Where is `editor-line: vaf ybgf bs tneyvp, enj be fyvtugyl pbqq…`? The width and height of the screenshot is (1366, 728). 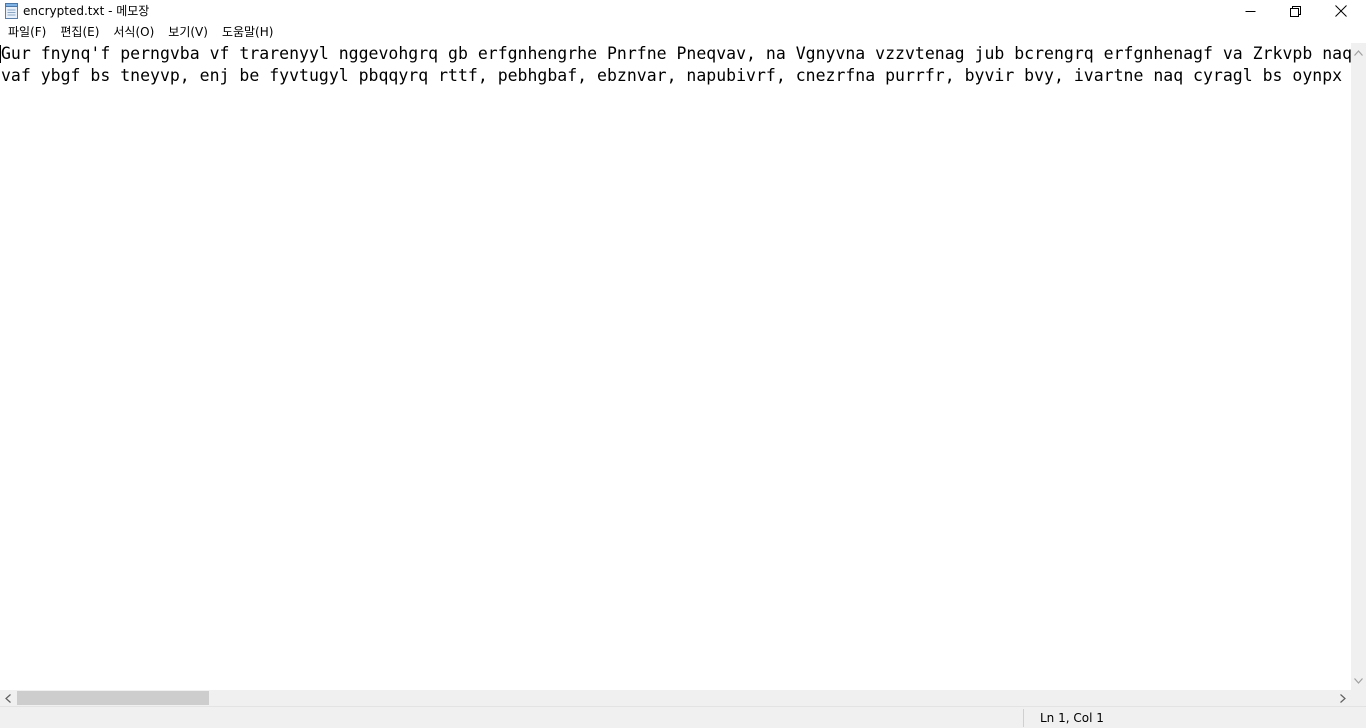 editor-line: vaf ybgf bs tneyvp, enj be fyvtugyl pbqq… is located at coordinates (676, 75).